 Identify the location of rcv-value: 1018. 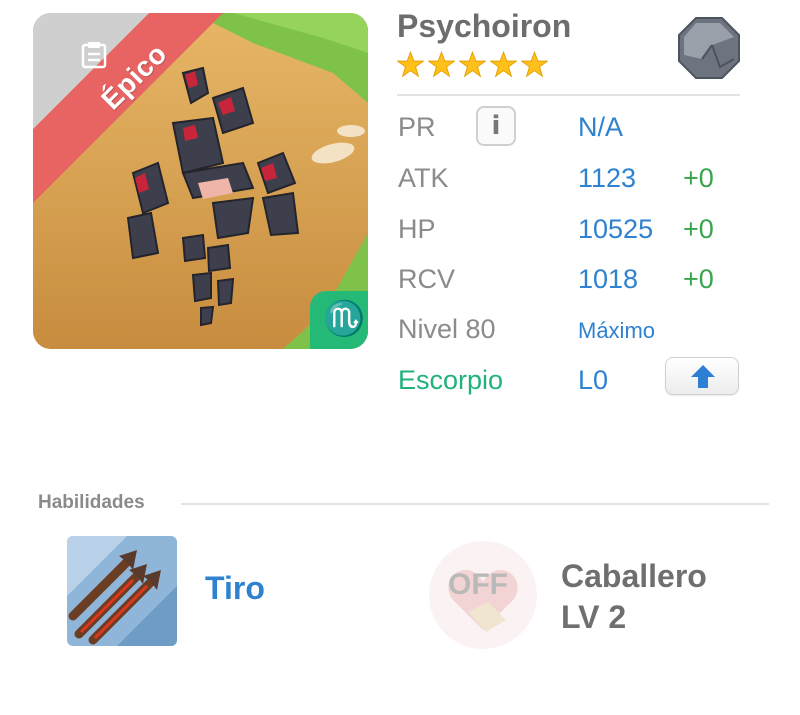
(608, 279).